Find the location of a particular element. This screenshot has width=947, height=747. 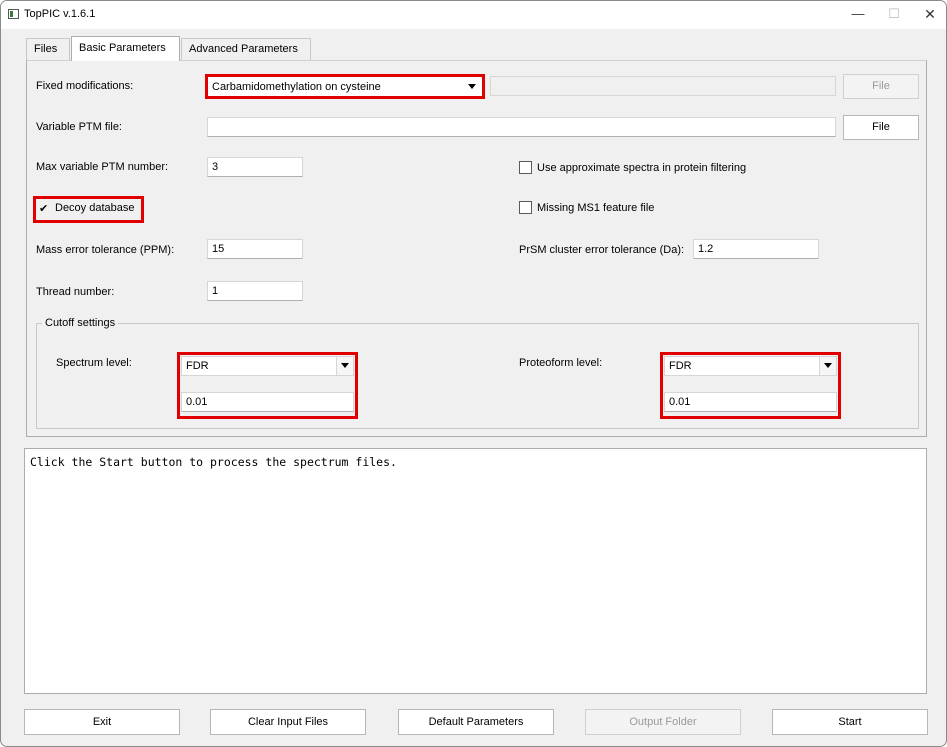

tab-files: Files is located at coordinates (48, 49).